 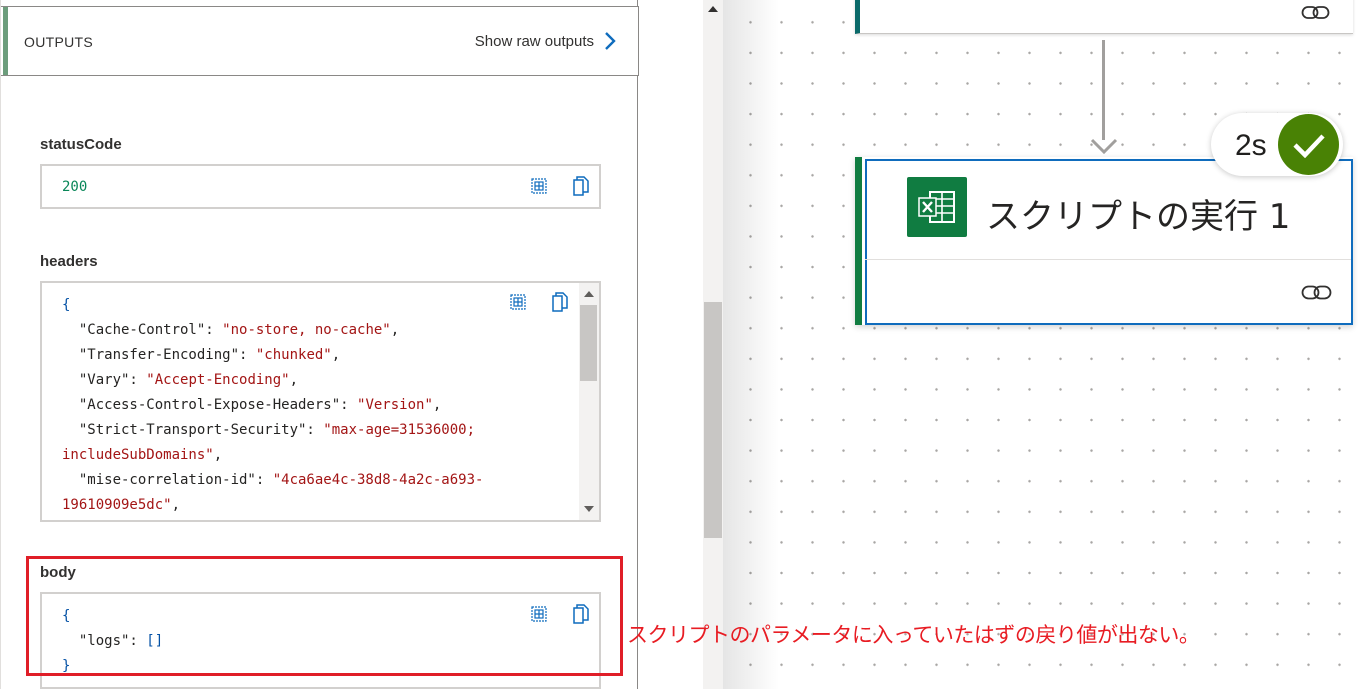 What do you see at coordinates (75, 187) in the screenshot?
I see `status-code-value: 200` at bounding box center [75, 187].